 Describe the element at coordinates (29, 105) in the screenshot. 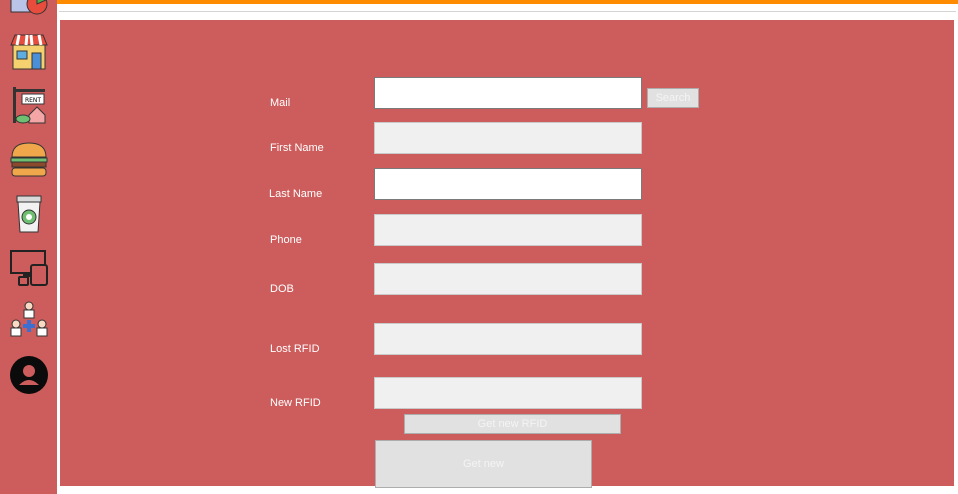

I see `rent-sign-icon: RENT` at that location.